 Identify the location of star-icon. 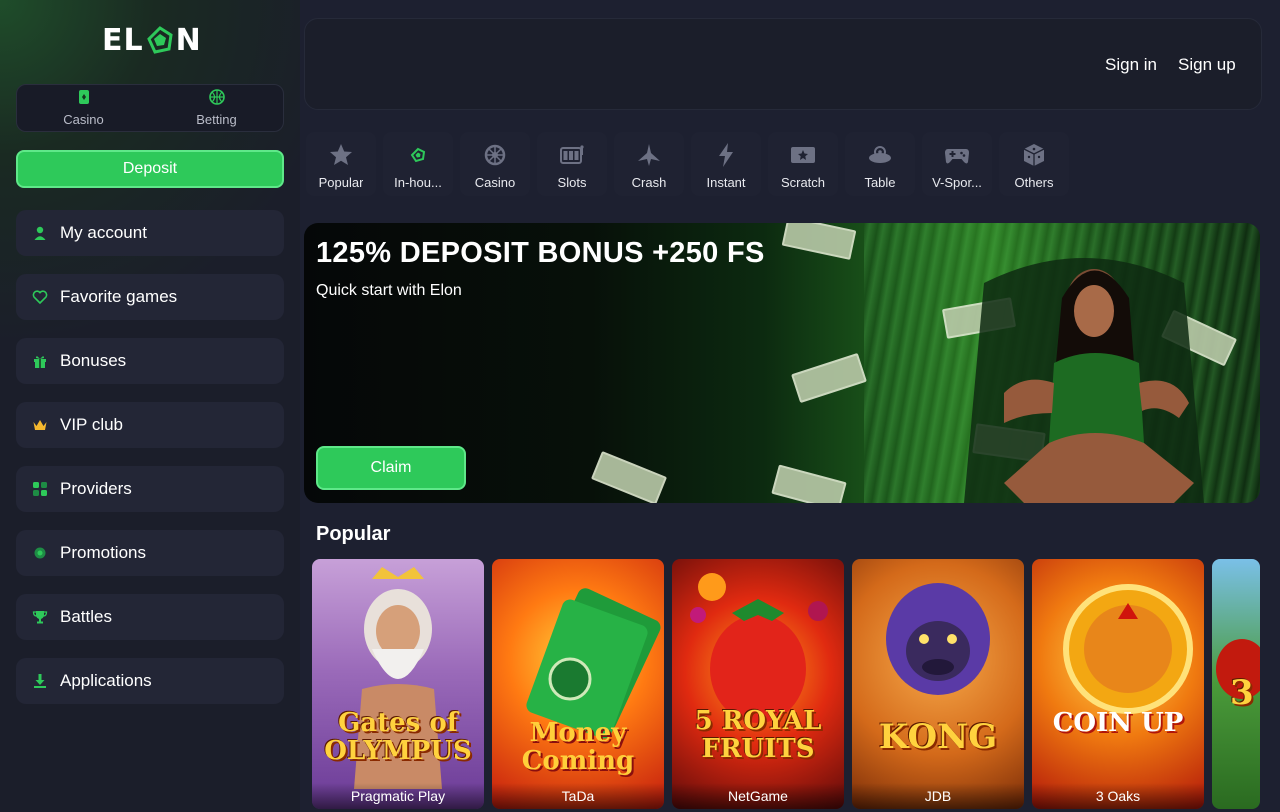
(341, 155).